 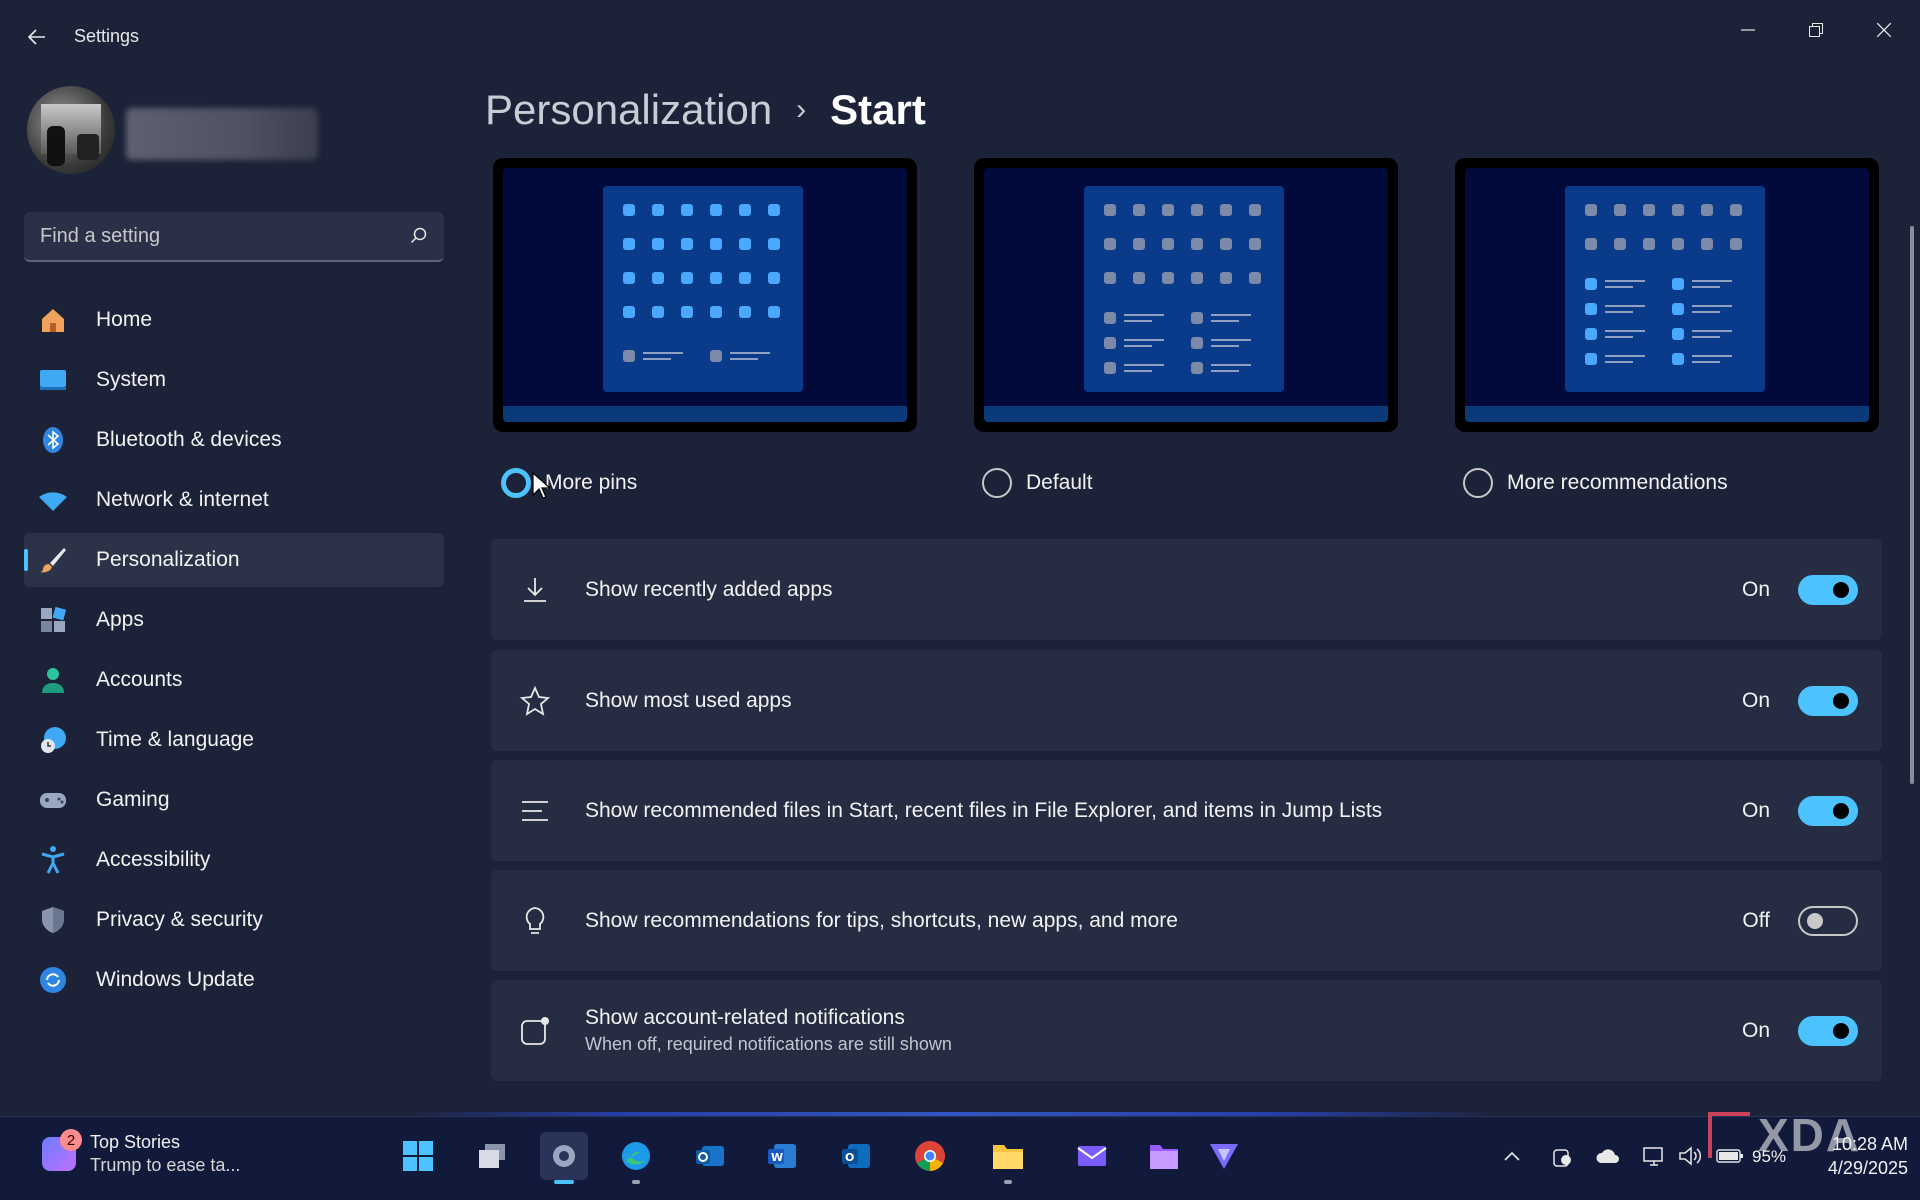 I want to click on back-button, so click(x=37, y=37).